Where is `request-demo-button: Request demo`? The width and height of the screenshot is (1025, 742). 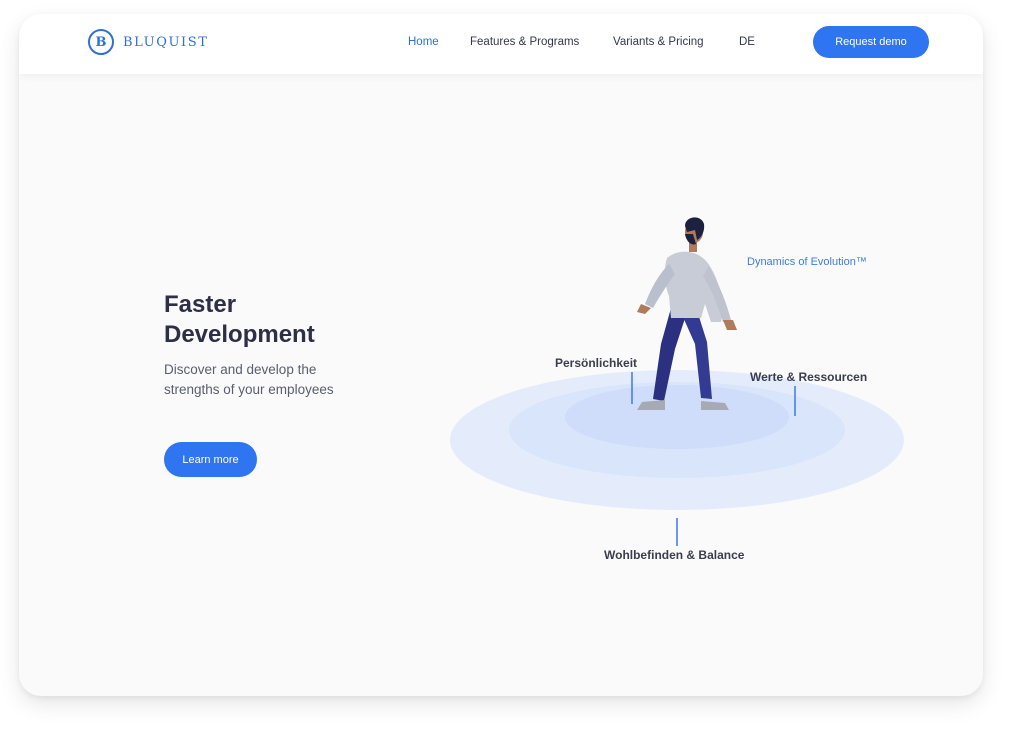
request-demo-button: Request demo is located at coordinates (871, 42).